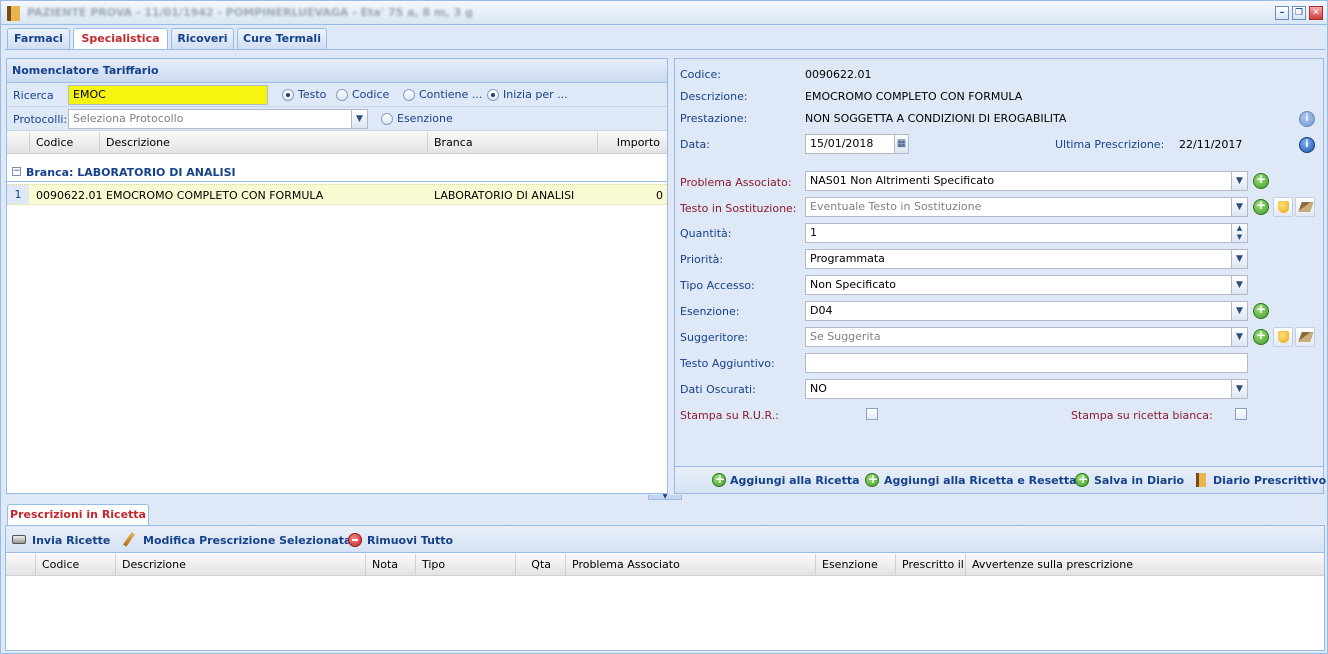 The width and height of the screenshot is (1328, 654). What do you see at coordinates (288, 95) in the screenshot?
I see `radio-testo` at bounding box center [288, 95].